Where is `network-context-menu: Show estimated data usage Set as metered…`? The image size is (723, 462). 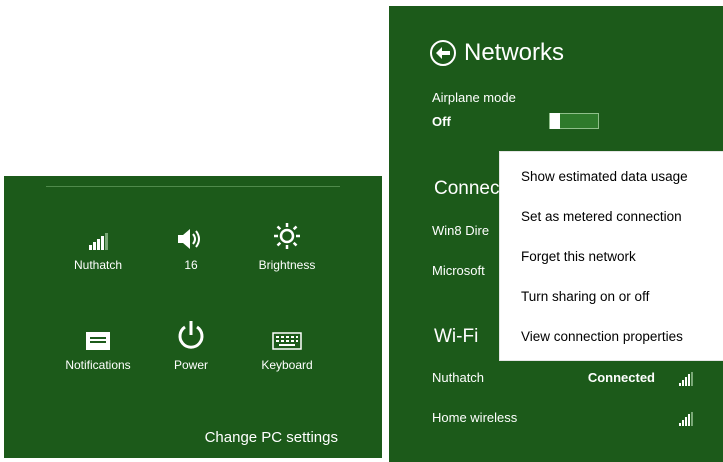 network-context-menu: Show estimated data usage Set as metered… is located at coordinates (611, 256).